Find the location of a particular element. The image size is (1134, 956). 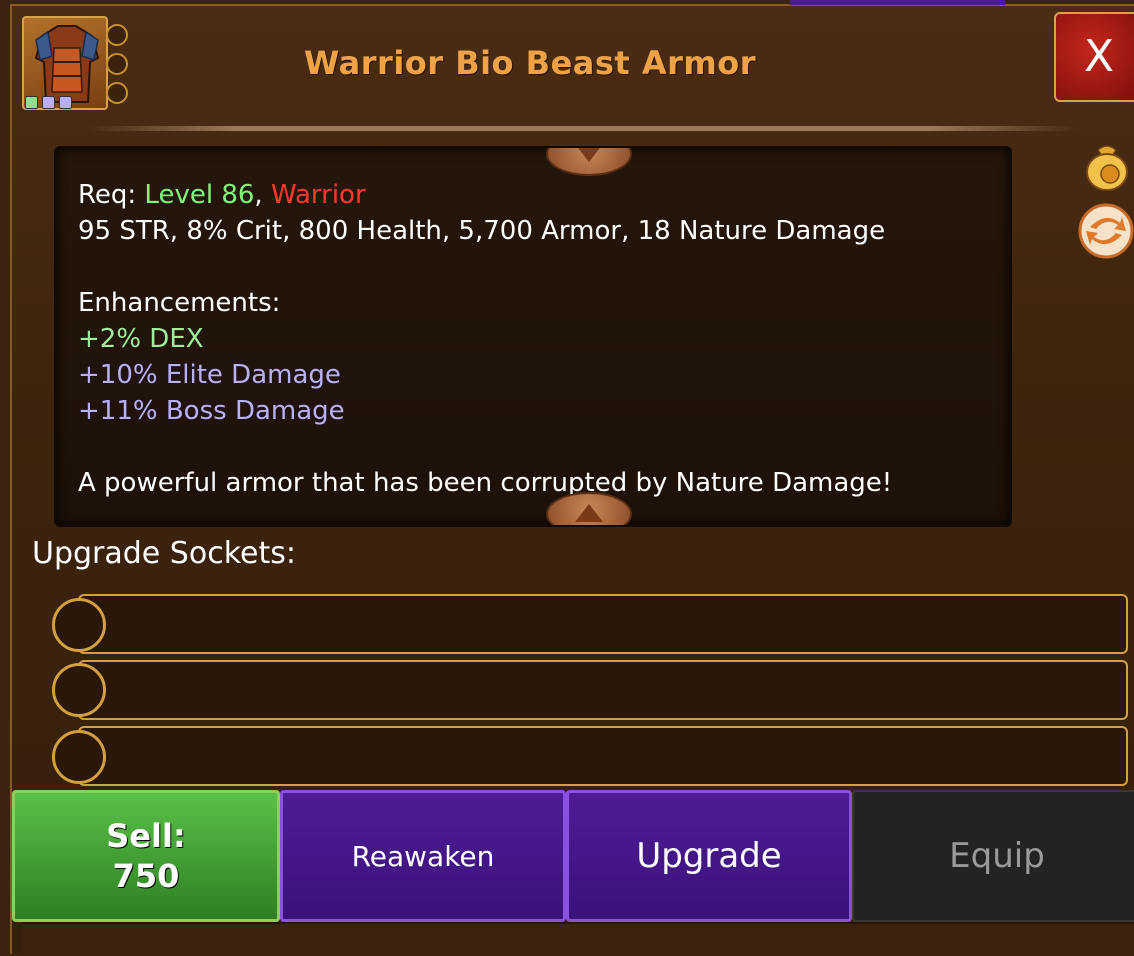

enhancement-boss-damage: +11% Boss Damage is located at coordinates (211, 411).